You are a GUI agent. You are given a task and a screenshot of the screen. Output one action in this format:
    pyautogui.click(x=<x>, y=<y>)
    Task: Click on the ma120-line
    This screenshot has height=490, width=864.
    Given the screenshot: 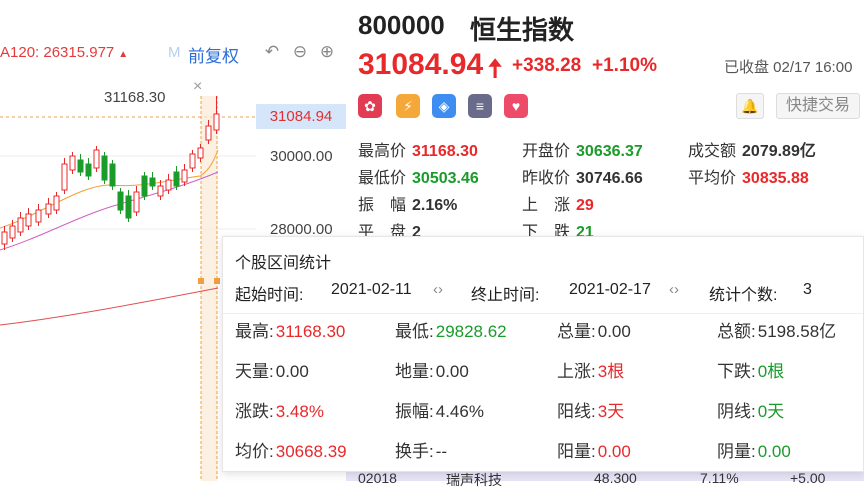 What is the action you would take?
    pyautogui.click(x=109, y=306)
    